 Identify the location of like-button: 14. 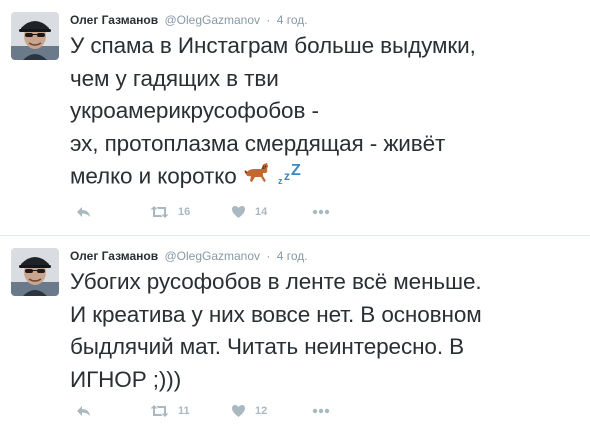
(249, 212).